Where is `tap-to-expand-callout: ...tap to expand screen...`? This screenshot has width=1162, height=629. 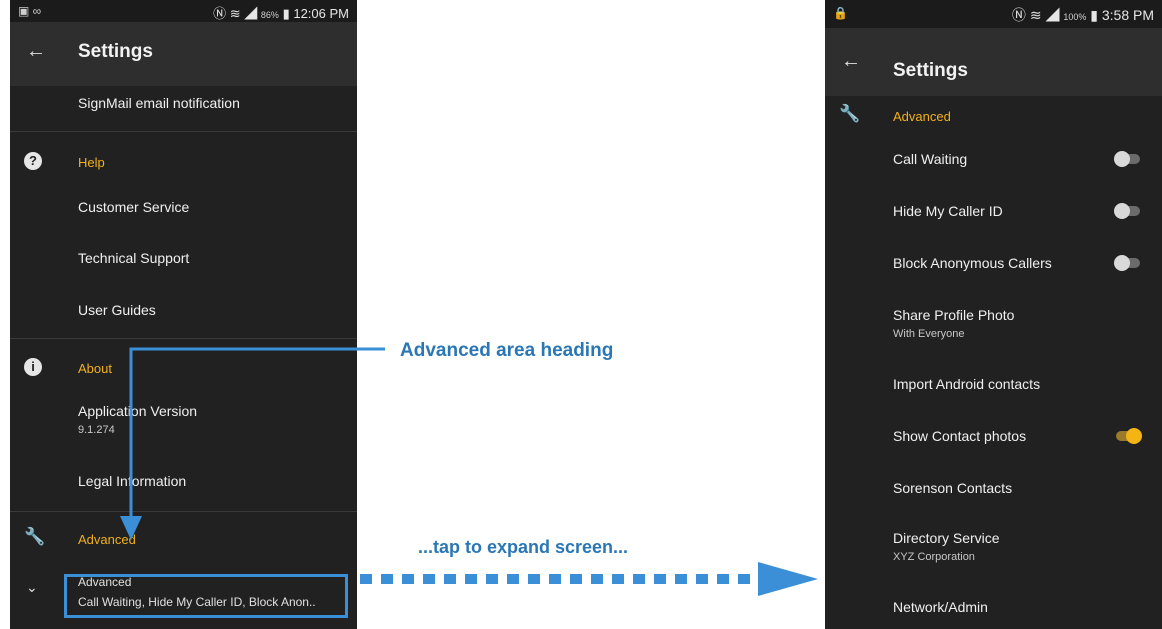 tap-to-expand-callout: ...tap to expand screen... is located at coordinates (523, 547).